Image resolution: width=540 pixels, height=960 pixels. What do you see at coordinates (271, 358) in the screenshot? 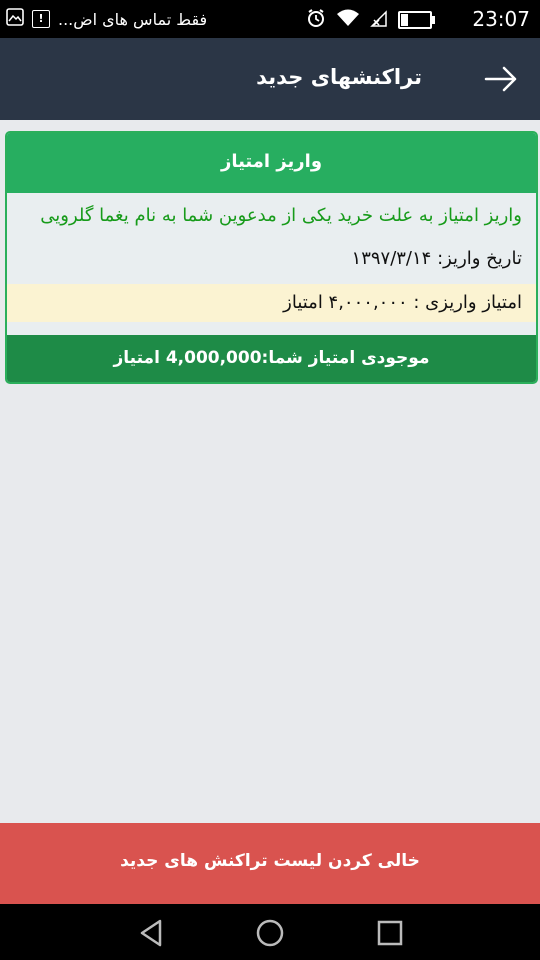
I see `balance-footer: موجودی امتیاز شما:4,000,000 امتیاز` at bounding box center [271, 358].